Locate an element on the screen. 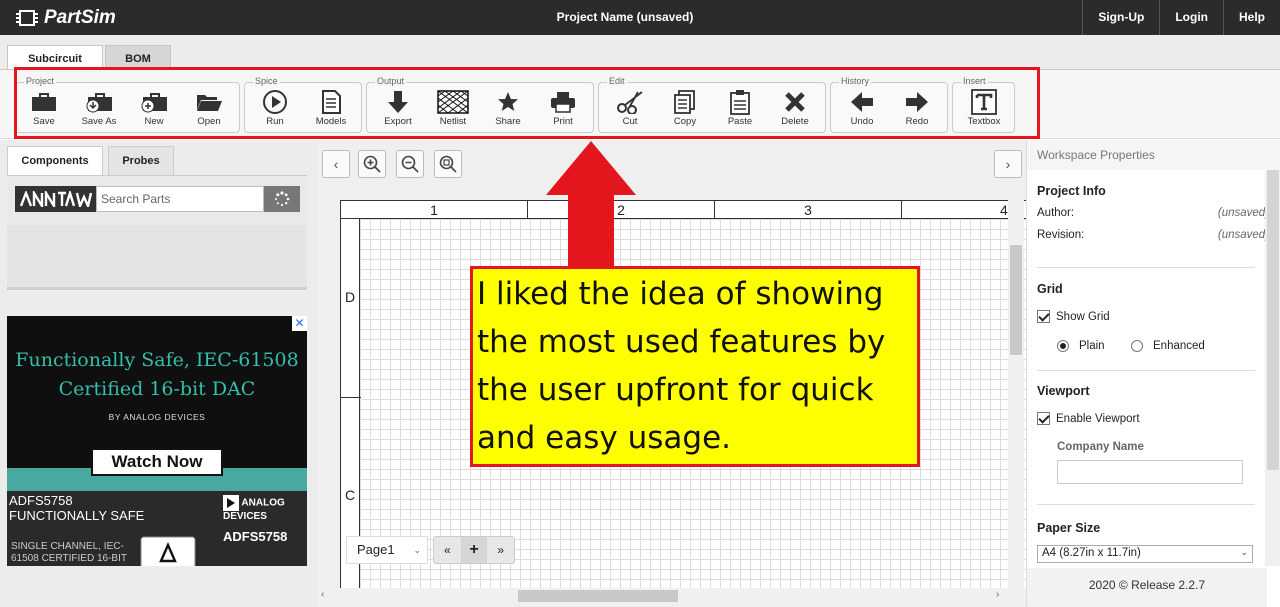 The height and width of the screenshot is (607, 1280). zoom-in-button is located at coordinates (372, 164).